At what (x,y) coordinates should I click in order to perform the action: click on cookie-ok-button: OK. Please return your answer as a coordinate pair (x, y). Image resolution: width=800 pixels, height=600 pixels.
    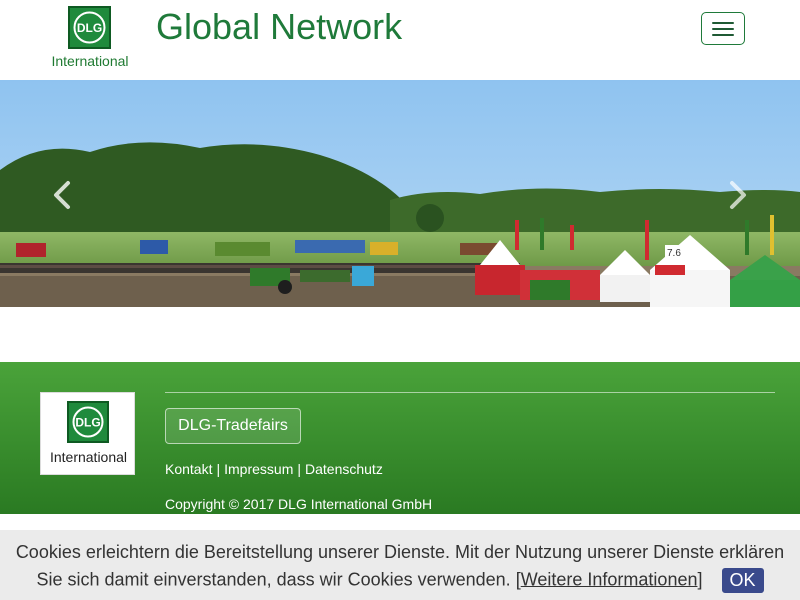
    Looking at the image, I should click on (742, 580).